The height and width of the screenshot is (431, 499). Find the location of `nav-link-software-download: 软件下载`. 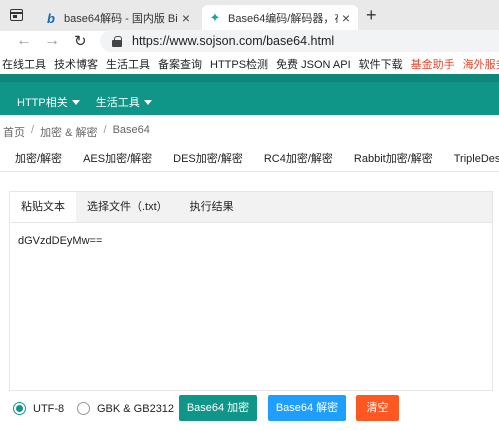

nav-link-software-download: 软件下载 is located at coordinates (381, 64).